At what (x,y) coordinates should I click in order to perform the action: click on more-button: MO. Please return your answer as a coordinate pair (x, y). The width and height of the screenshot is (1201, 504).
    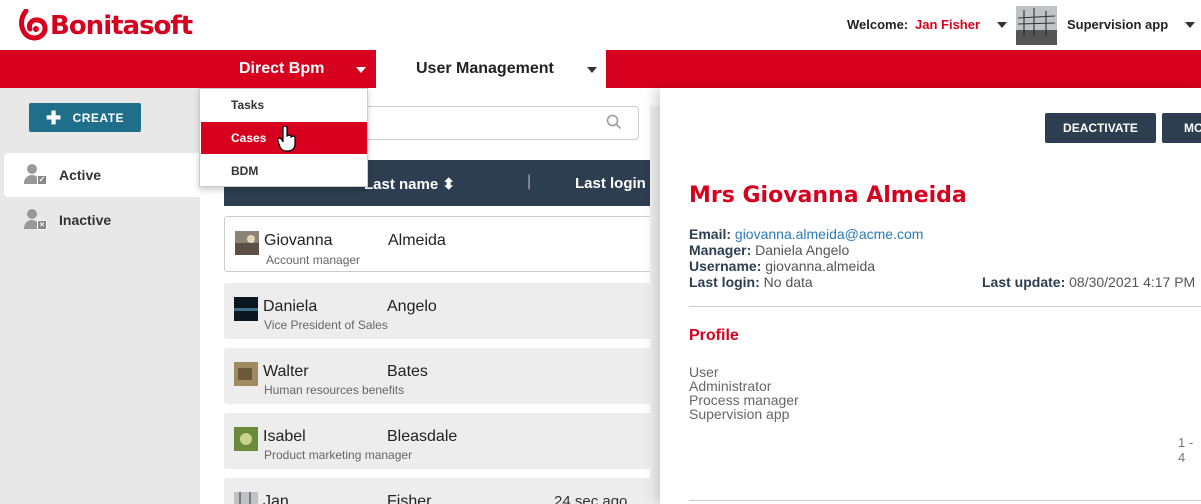
    Looking at the image, I should click on (1181, 128).